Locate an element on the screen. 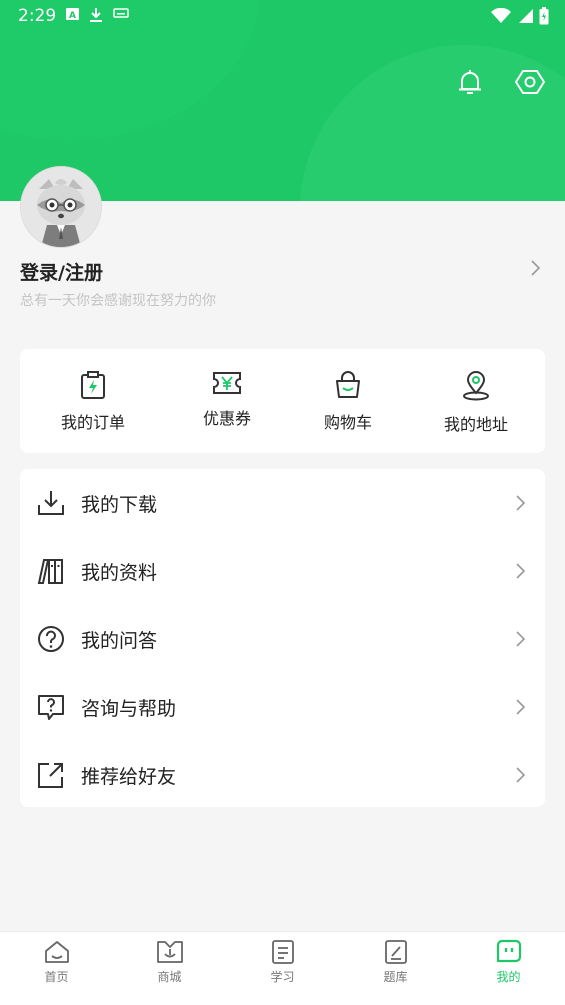 This screenshot has width=565, height=1005. battery-icon is located at coordinates (544, 16).